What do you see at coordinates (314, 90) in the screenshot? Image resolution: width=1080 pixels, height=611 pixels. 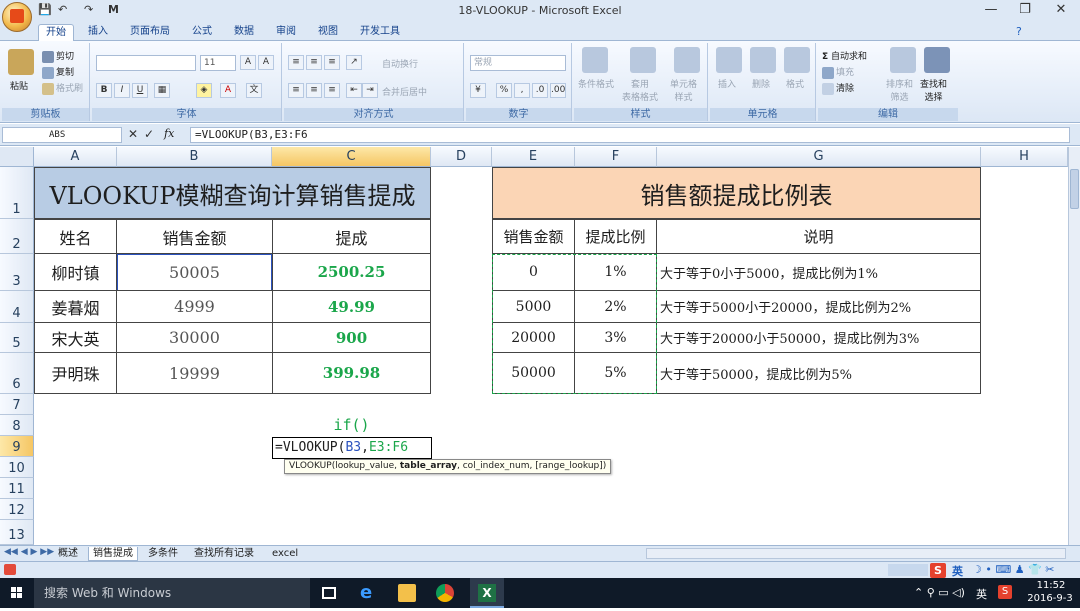 I see `align-center-icon: ≡` at bounding box center [314, 90].